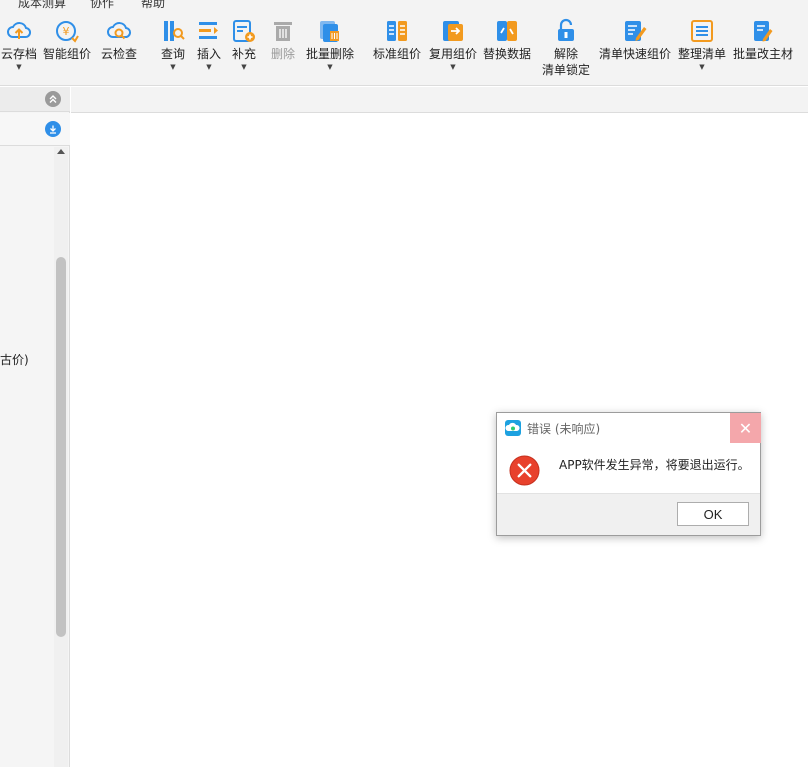  Describe the element at coordinates (564, 429) in the screenshot. I see `dialog-title: 错误 (未响应)` at that location.